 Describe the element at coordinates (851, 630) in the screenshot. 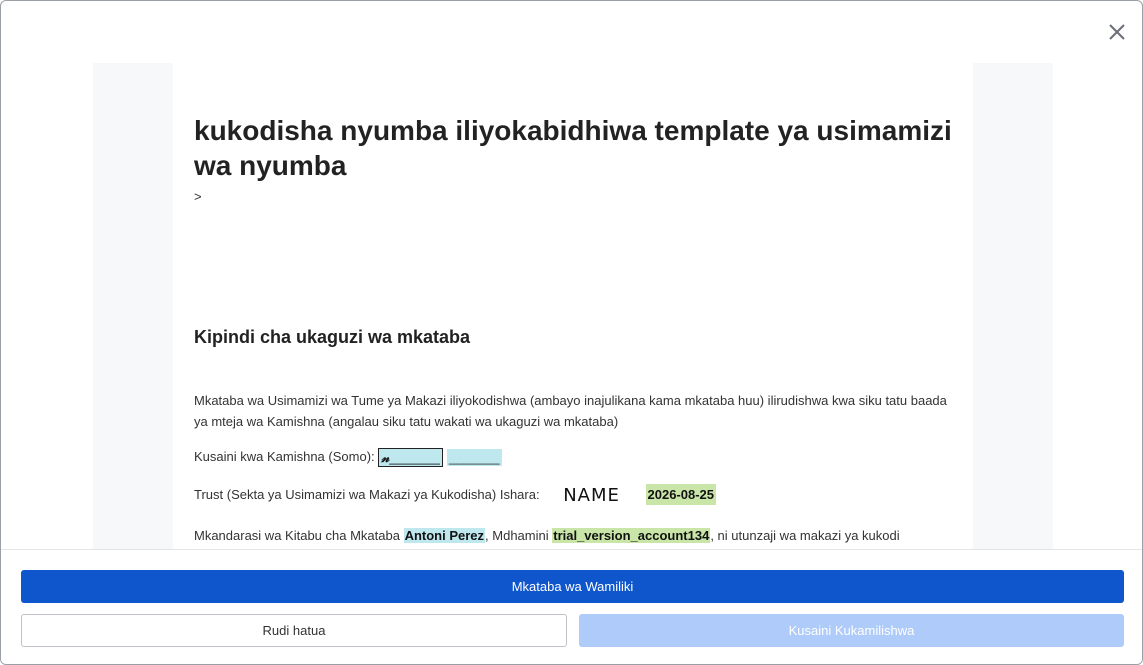

I see `complete-signing-button: Kusaini Kukamilishwa` at that location.